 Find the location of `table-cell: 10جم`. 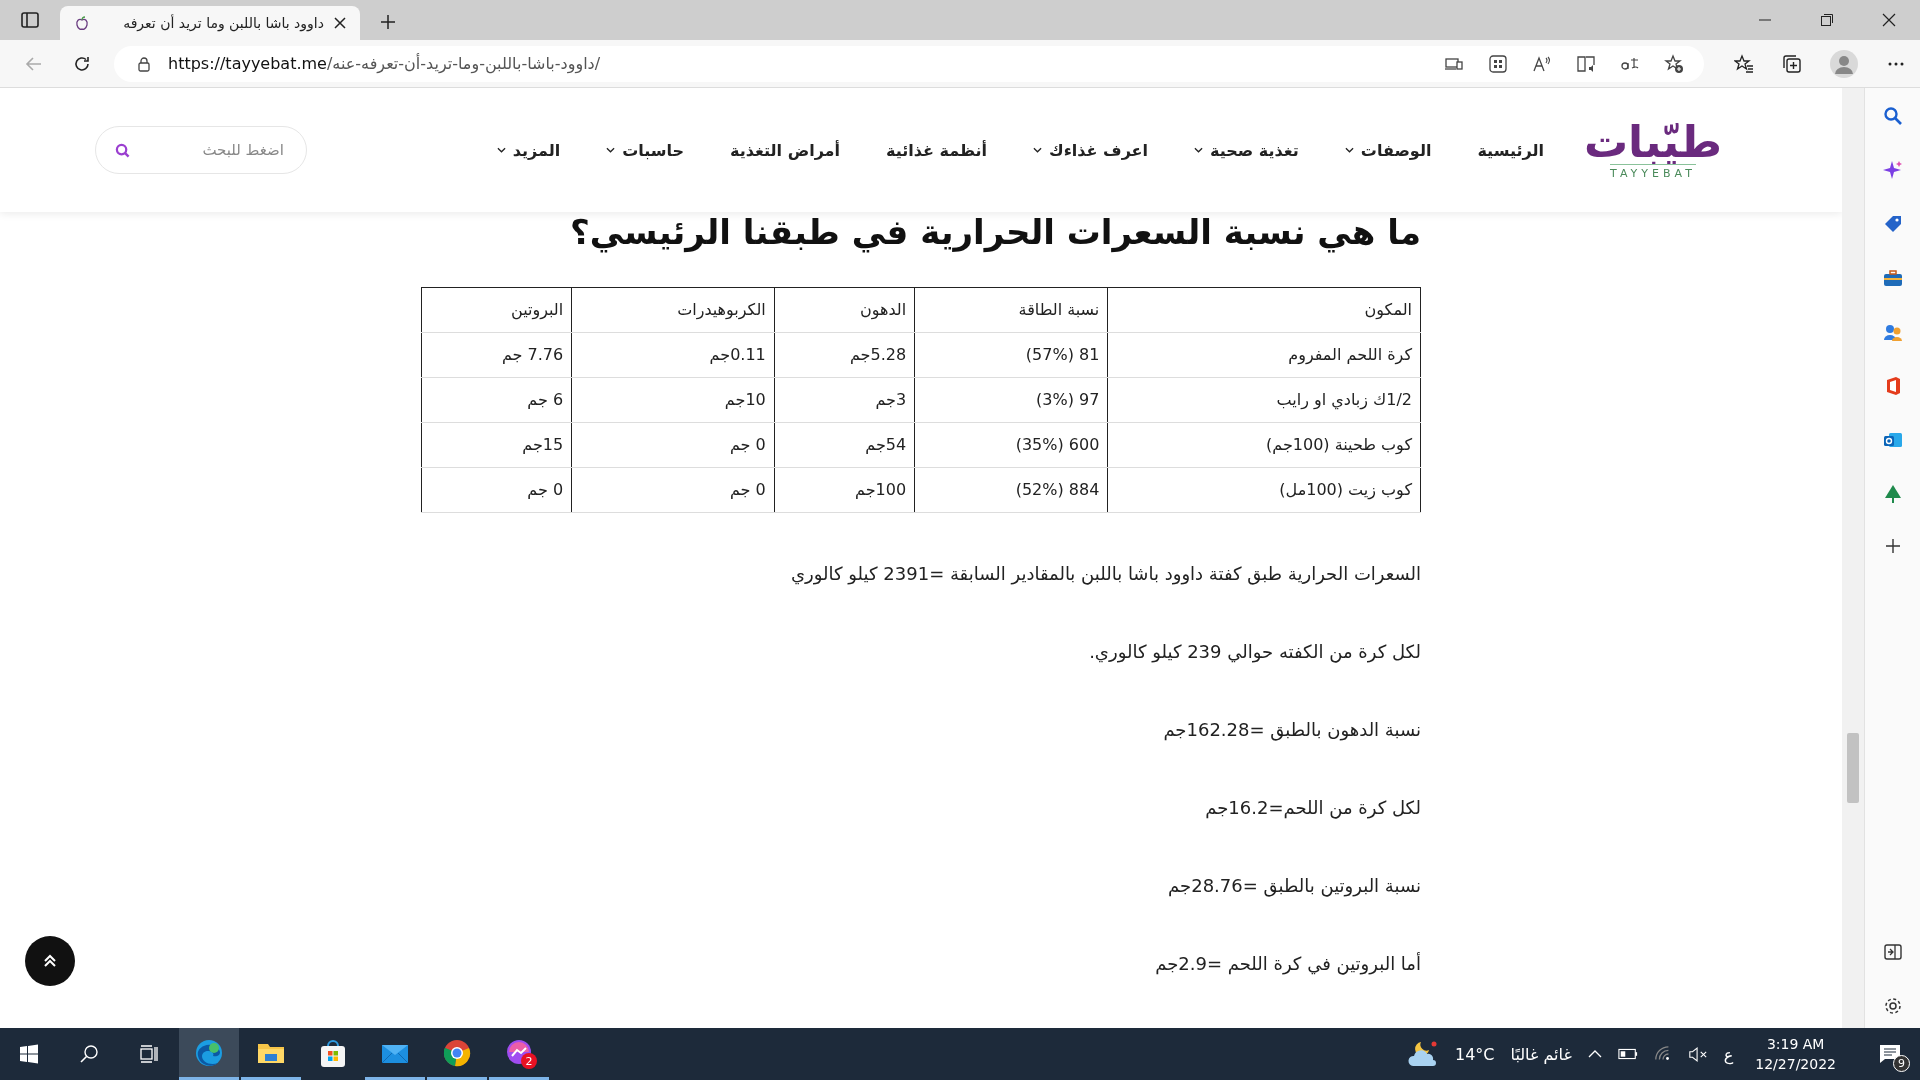

table-cell: 10جم is located at coordinates (673, 400).